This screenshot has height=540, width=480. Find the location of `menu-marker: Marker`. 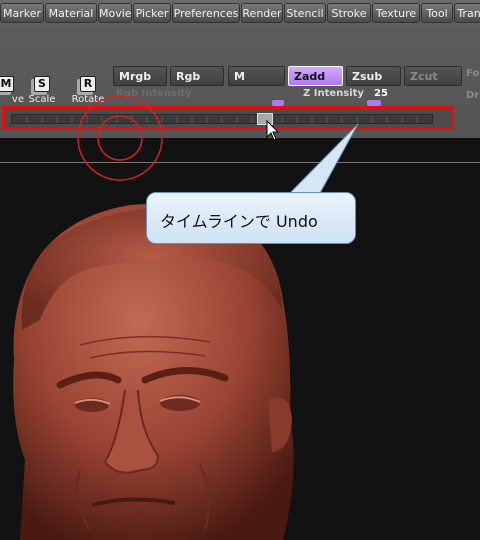

menu-marker: Marker is located at coordinates (22, 13).